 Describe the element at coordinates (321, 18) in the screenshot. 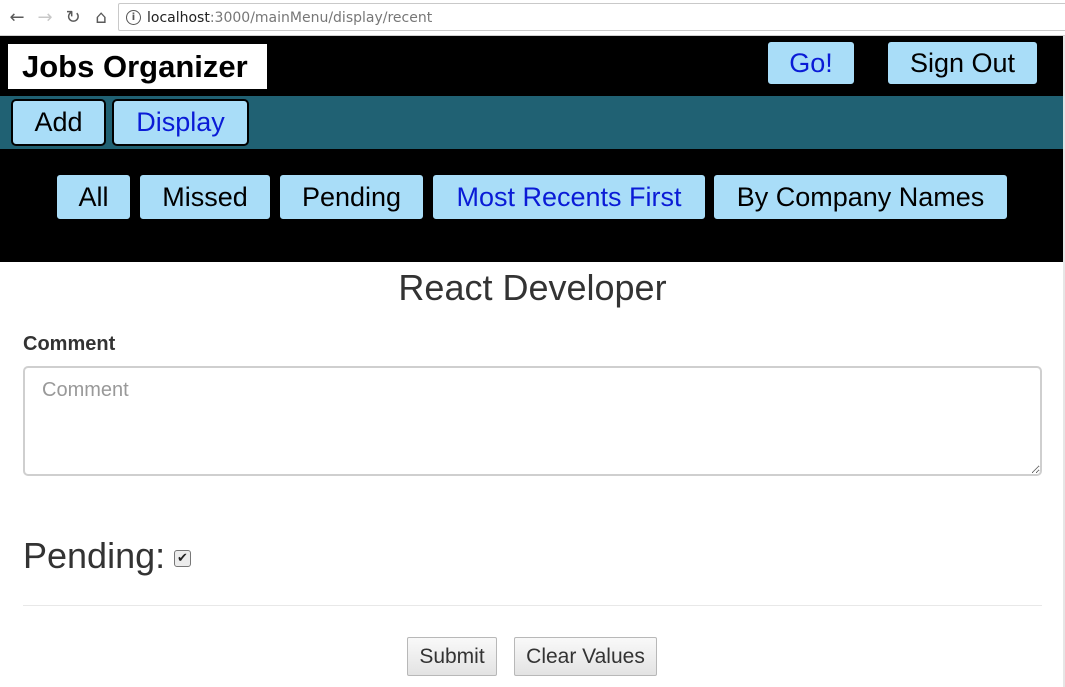

I see `url-path: :3000/mainMenu/display/recent` at that location.